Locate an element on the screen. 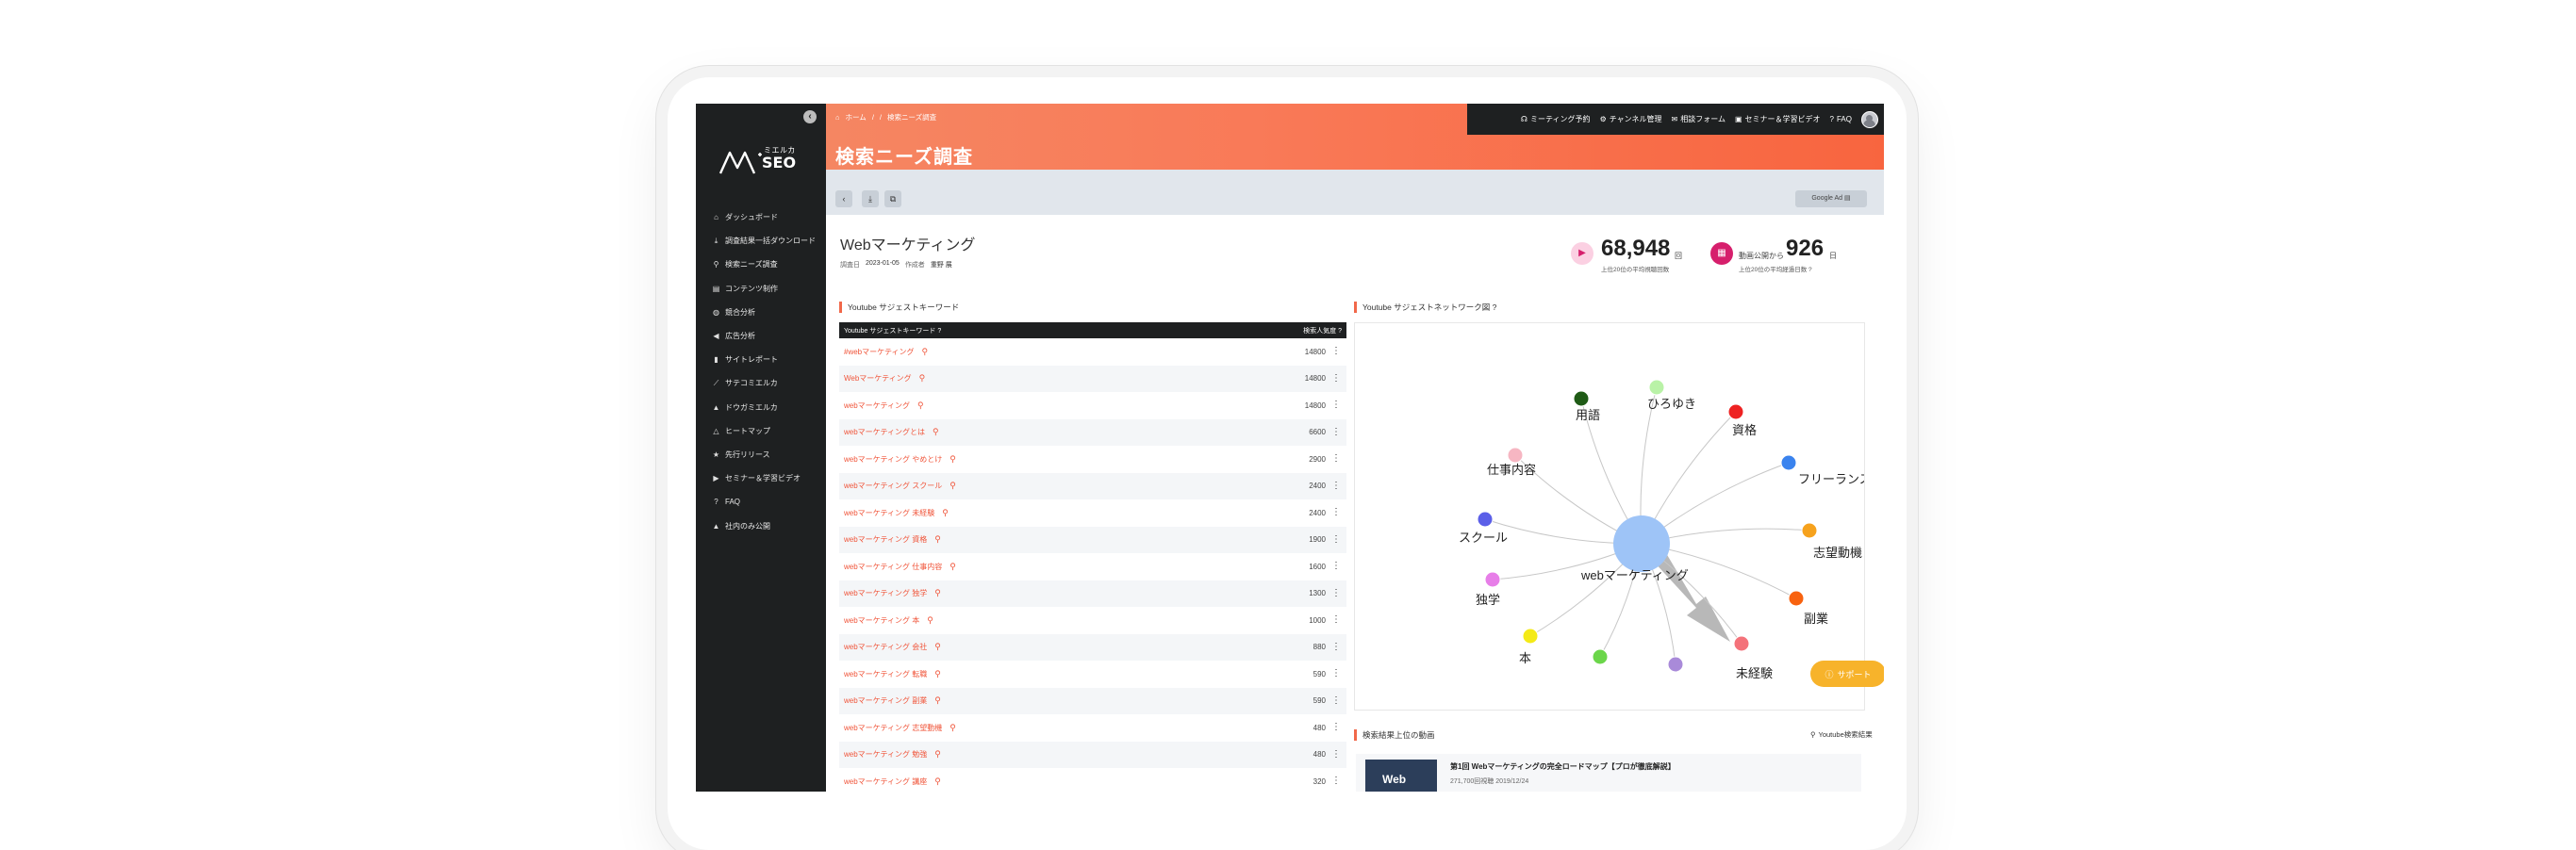 This screenshot has width=2576, height=850. keyword-link: webマーケティング やめとけ is located at coordinates (893, 460).